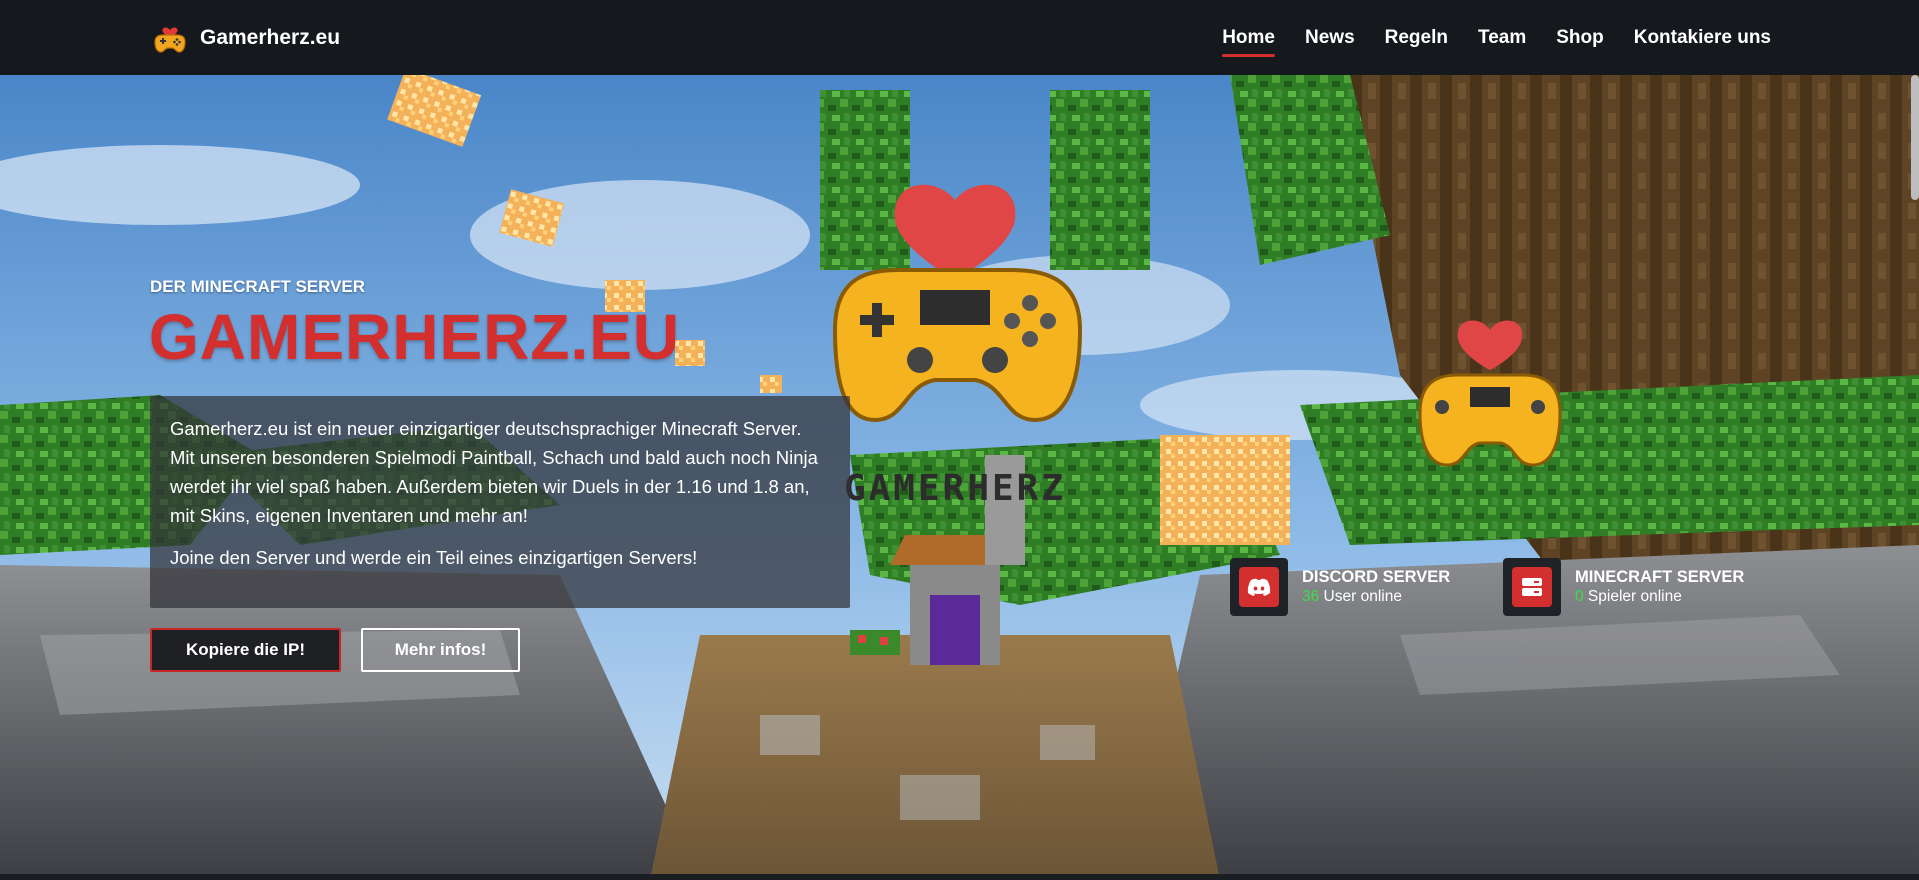 The width and height of the screenshot is (1919, 880). Describe the element at coordinates (1660, 577) in the screenshot. I see `minecraft-stat-title: Minecraft Server` at that location.